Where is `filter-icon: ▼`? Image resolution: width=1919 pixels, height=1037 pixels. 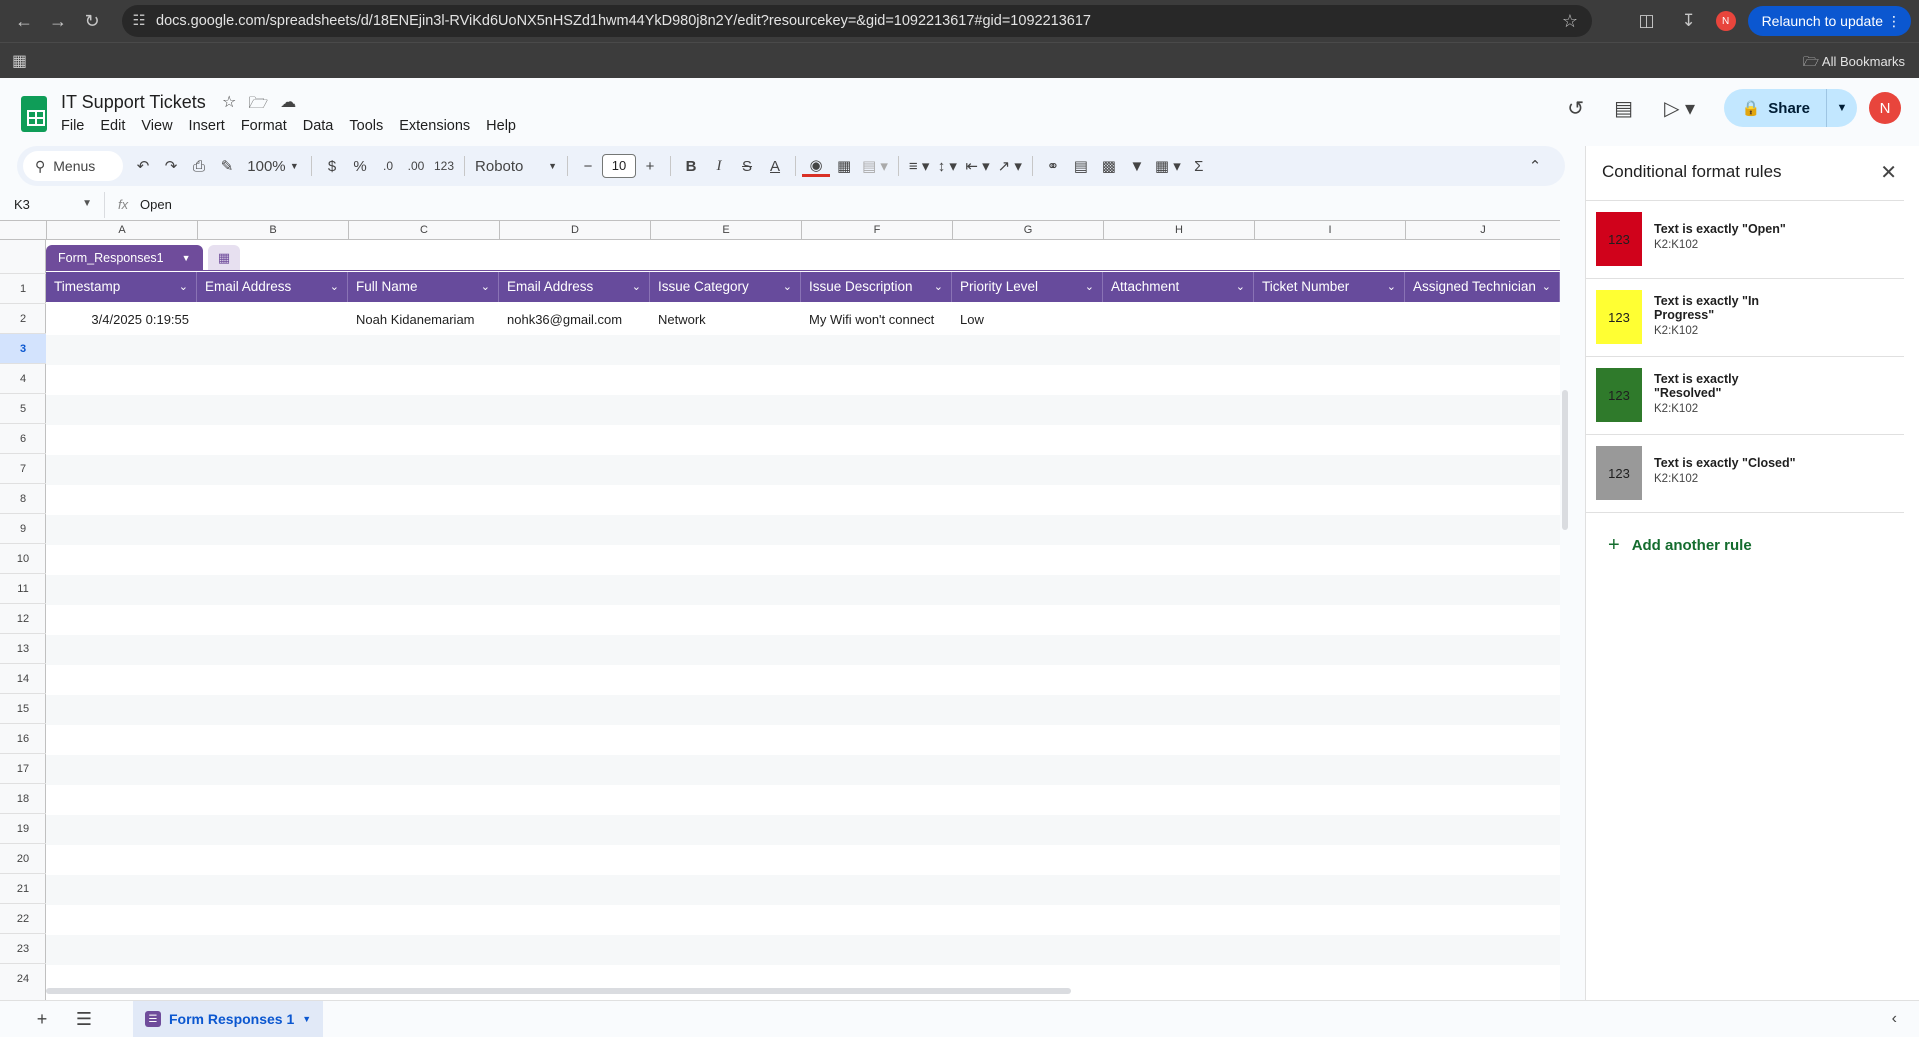
filter-icon: ▼ is located at coordinates (1137, 166).